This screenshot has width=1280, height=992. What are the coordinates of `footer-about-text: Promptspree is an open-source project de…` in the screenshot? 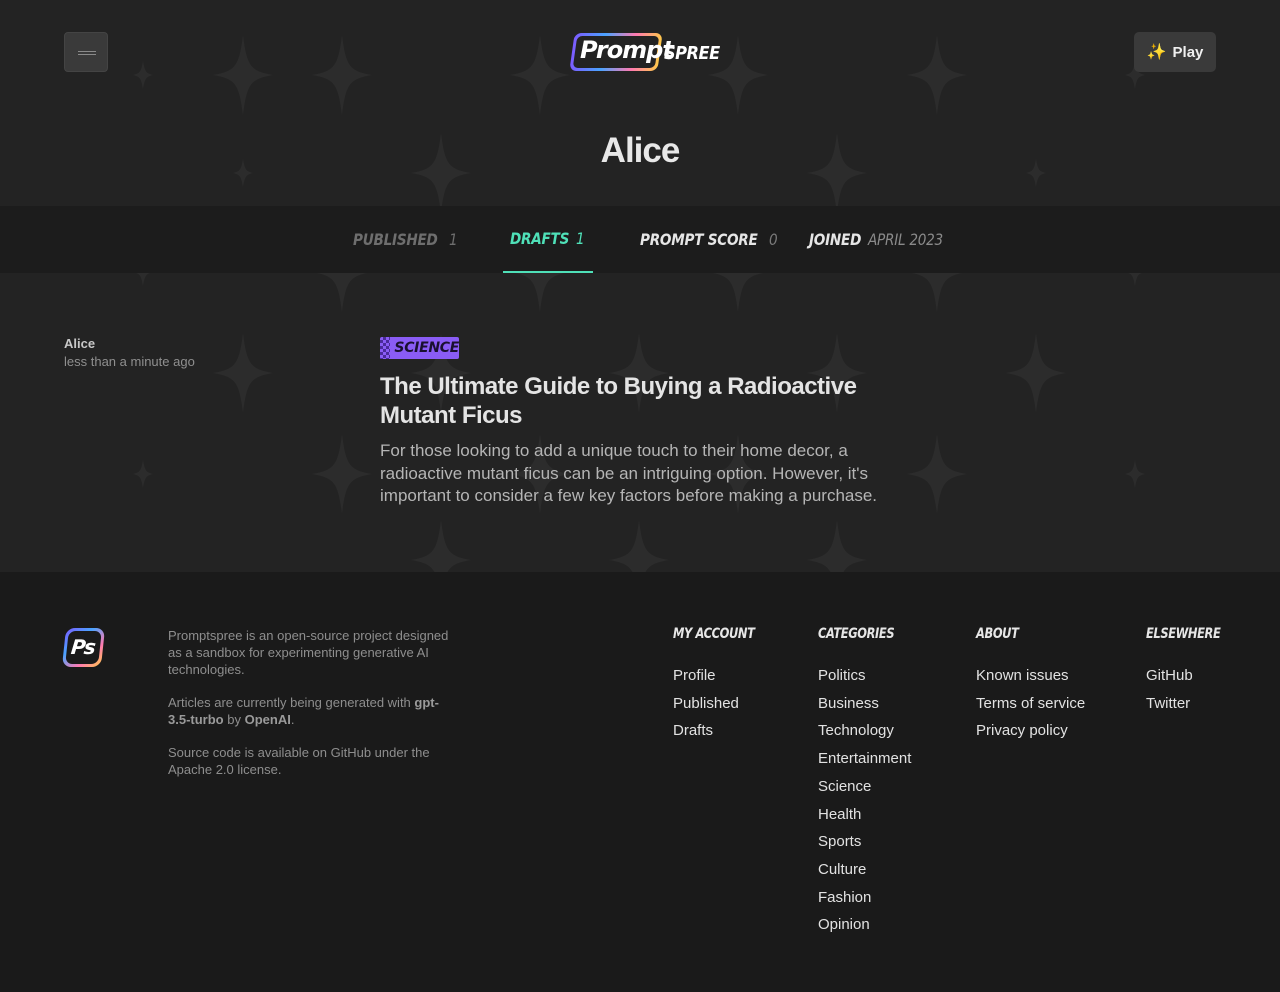 It's located at (308, 652).